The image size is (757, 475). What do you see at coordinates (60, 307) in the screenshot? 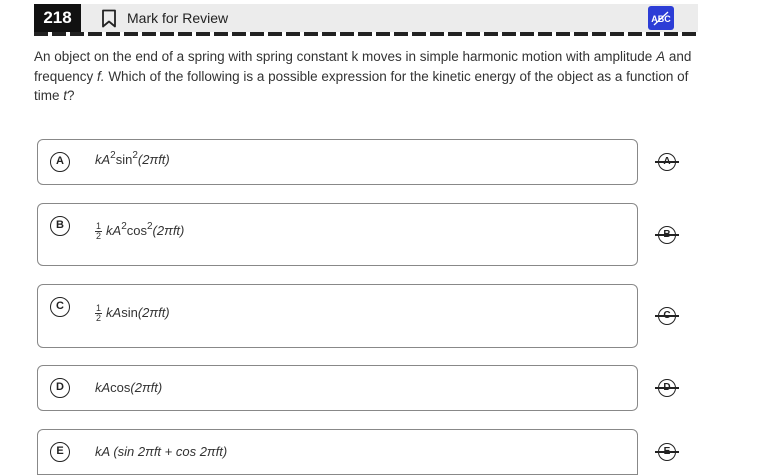
I see `choice-letter-c: C` at bounding box center [60, 307].